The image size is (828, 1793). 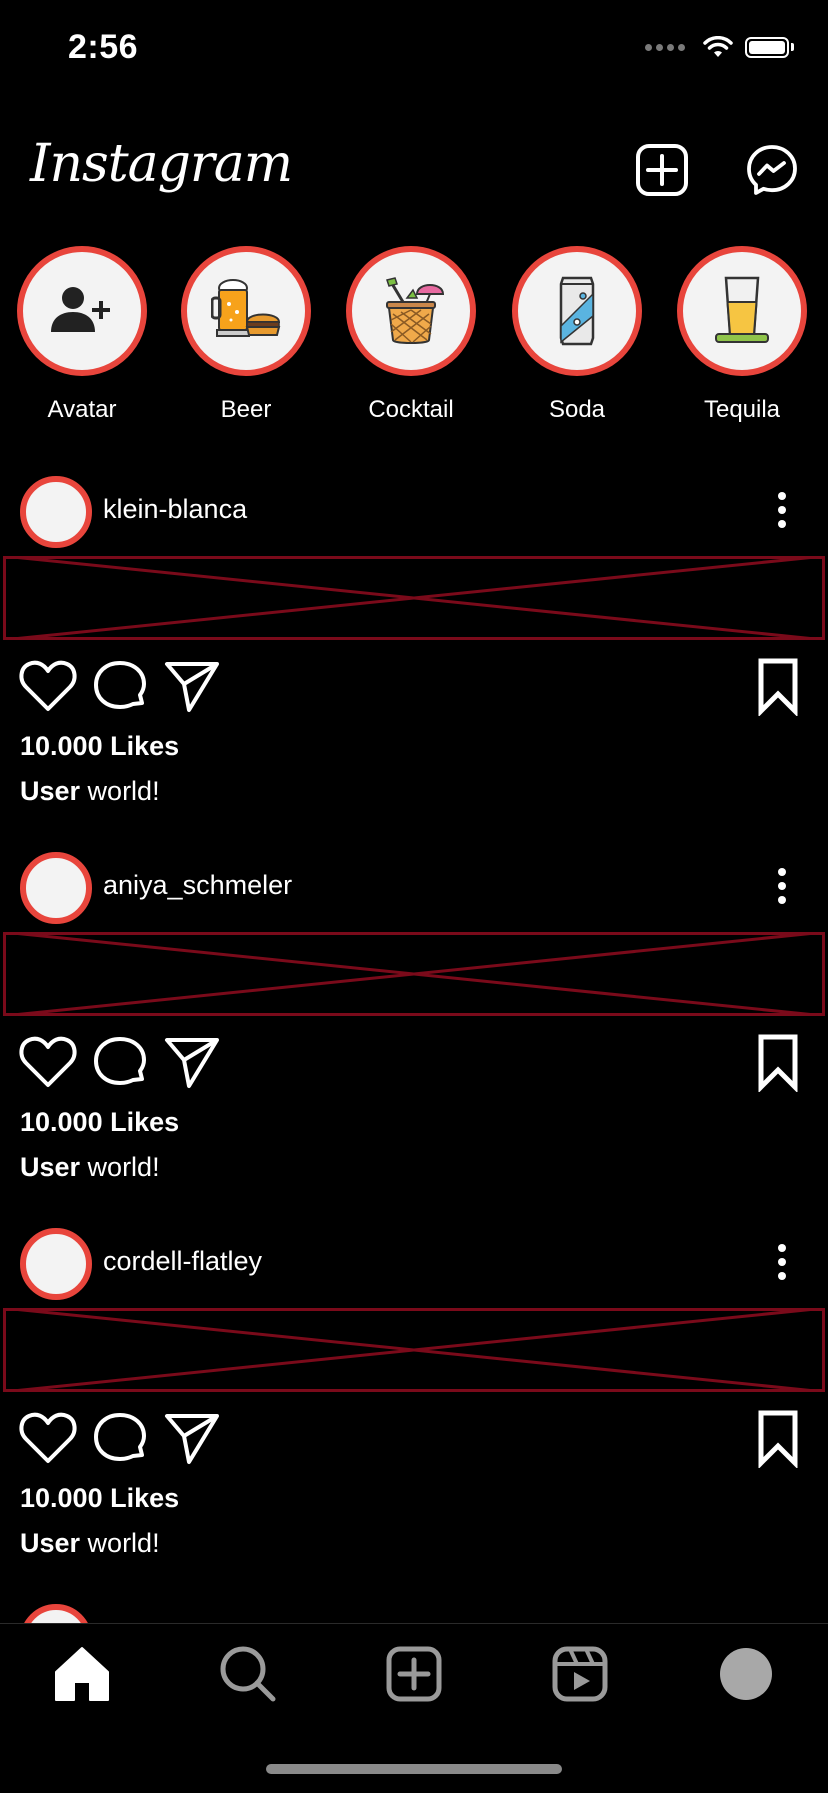 What do you see at coordinates (411, 409) in the screenshot?
I see `story-label: Cocktail` at bounding box center [411, 409].